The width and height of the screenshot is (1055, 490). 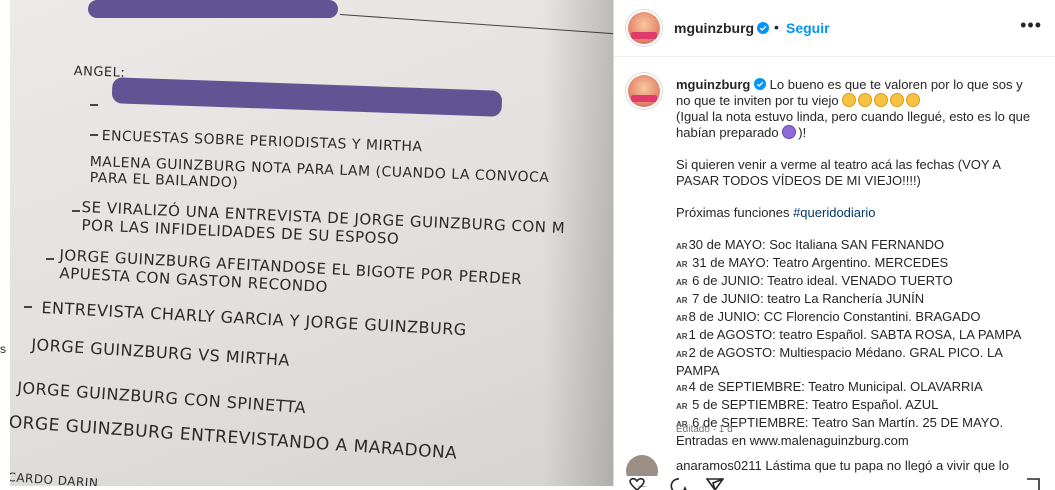 What do you see at coordinates (834, 212) in the screenshot?
I see `hashtag-link: #queridodiario` at bounding box center [834, 212].